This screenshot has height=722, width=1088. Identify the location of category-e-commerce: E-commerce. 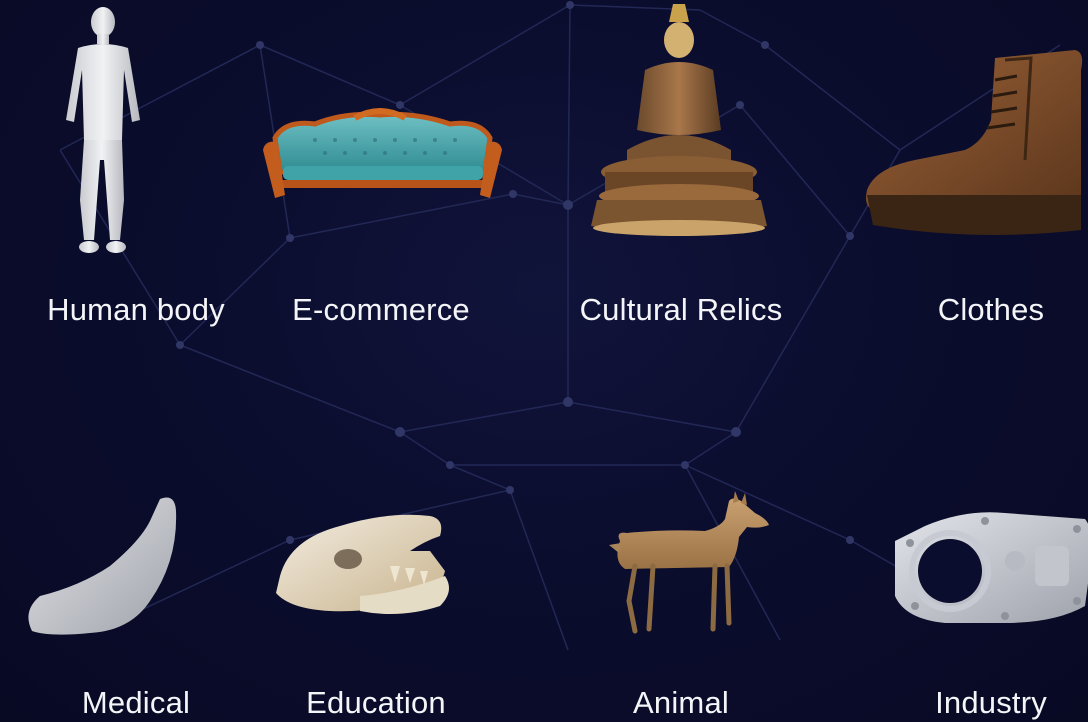
(381, 180).